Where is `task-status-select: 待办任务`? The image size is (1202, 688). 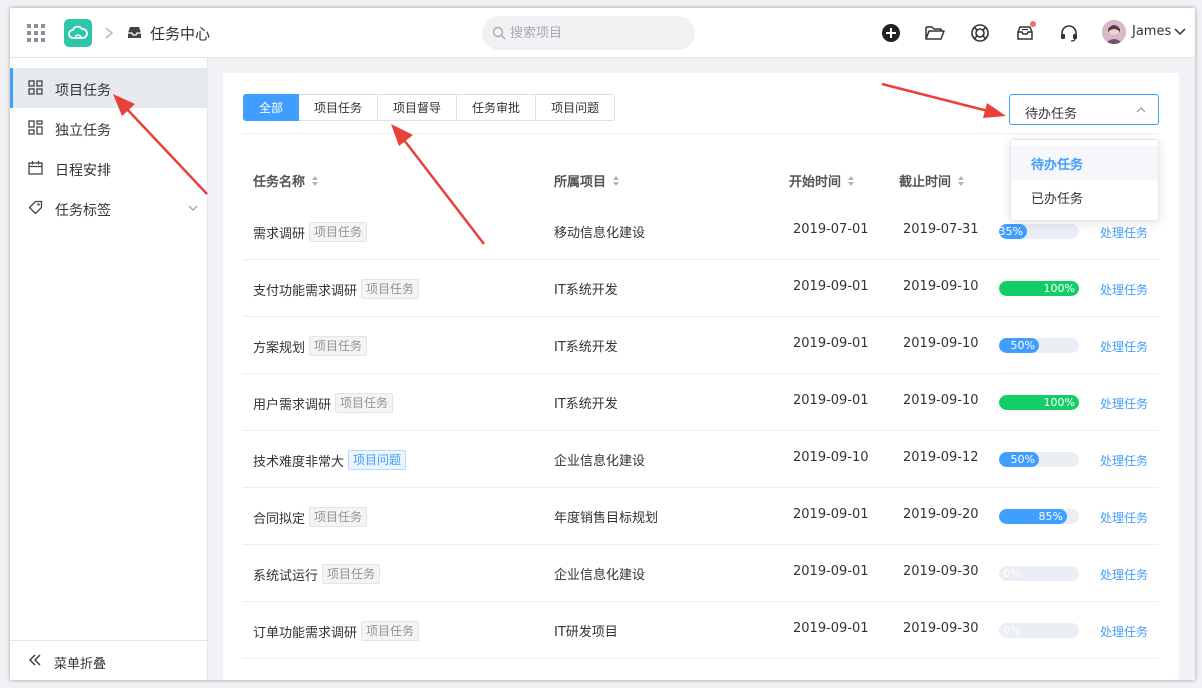
task-status-select: 待办任务 is located at coordinates (1084, 109).